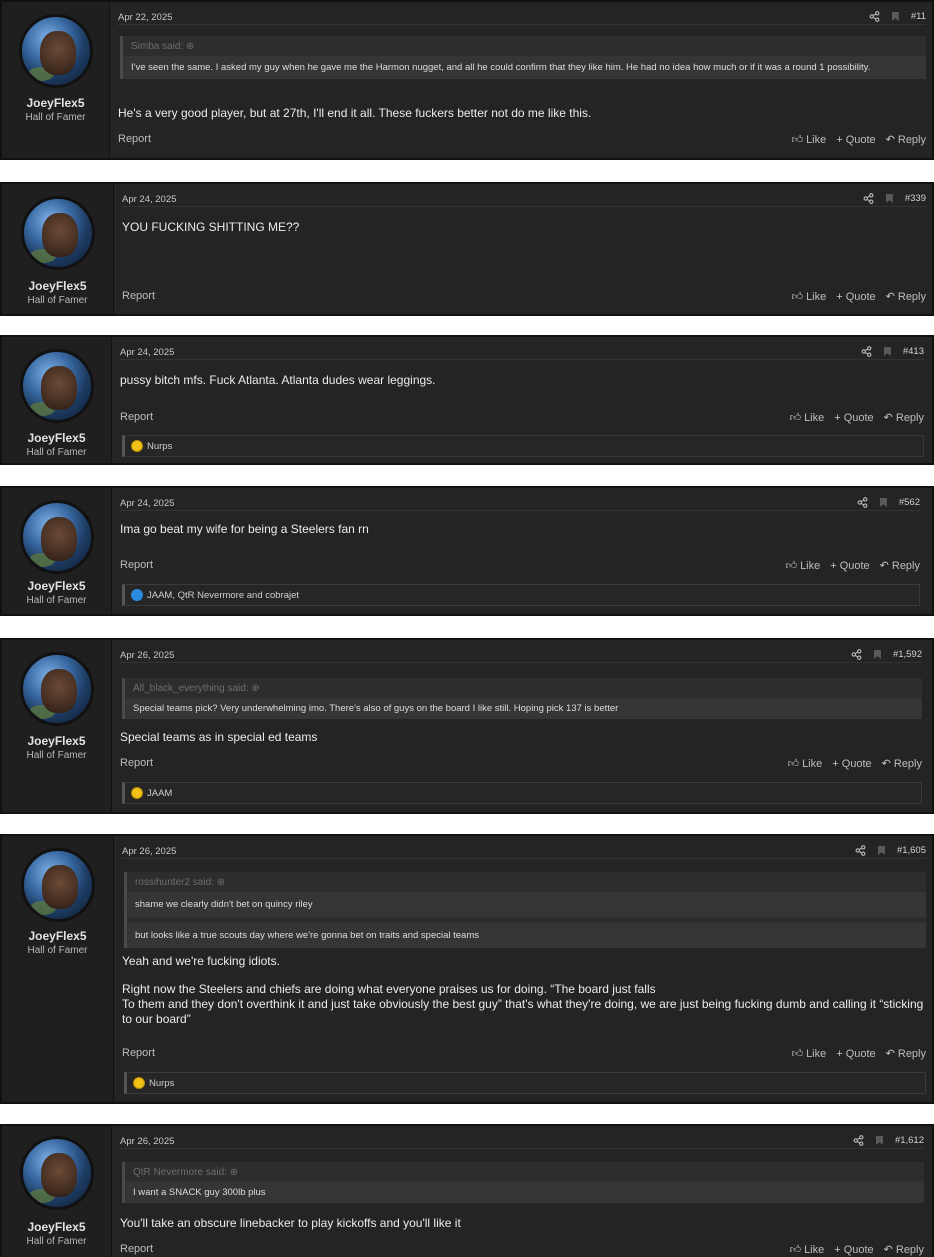 The height and width of the screenshot is (1257, 934). Describe the element at coordinates (522, 793) in the screenshot. I see `reactions-bar: JAAM` at that location.